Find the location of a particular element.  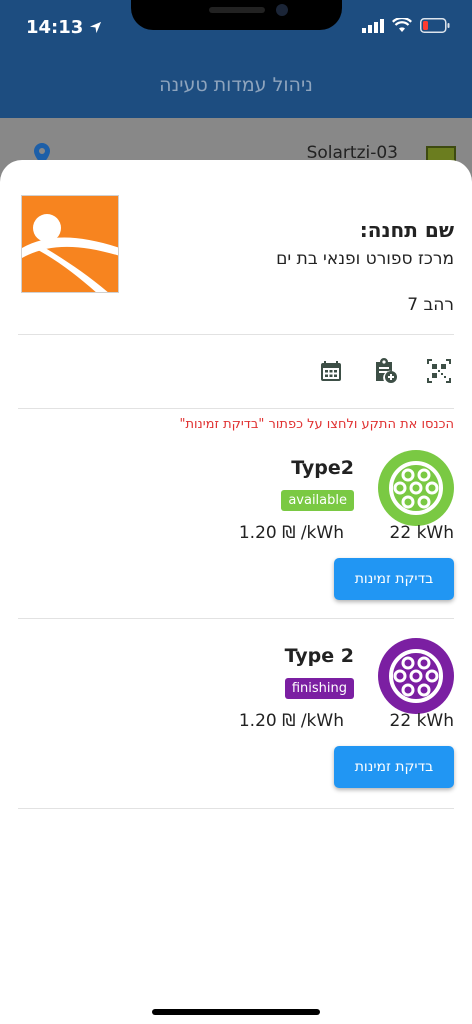

clipboard-add-icon is located at coordinates (385, 371).